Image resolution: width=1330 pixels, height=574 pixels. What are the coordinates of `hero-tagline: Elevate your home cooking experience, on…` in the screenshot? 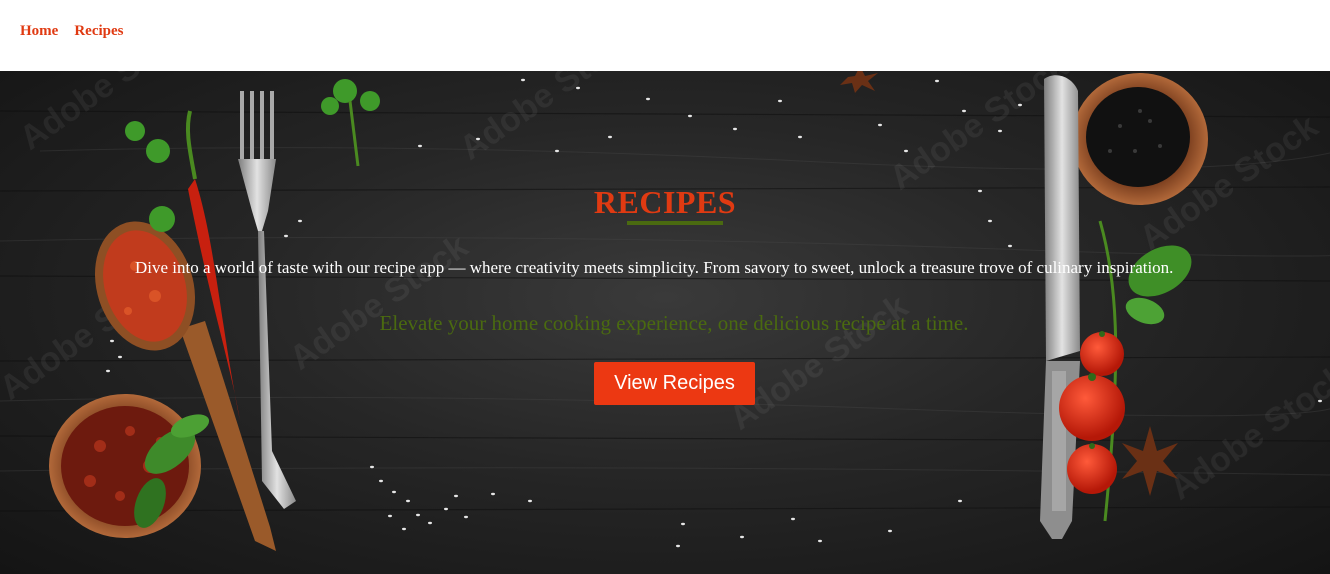 It's located at (674, 323).